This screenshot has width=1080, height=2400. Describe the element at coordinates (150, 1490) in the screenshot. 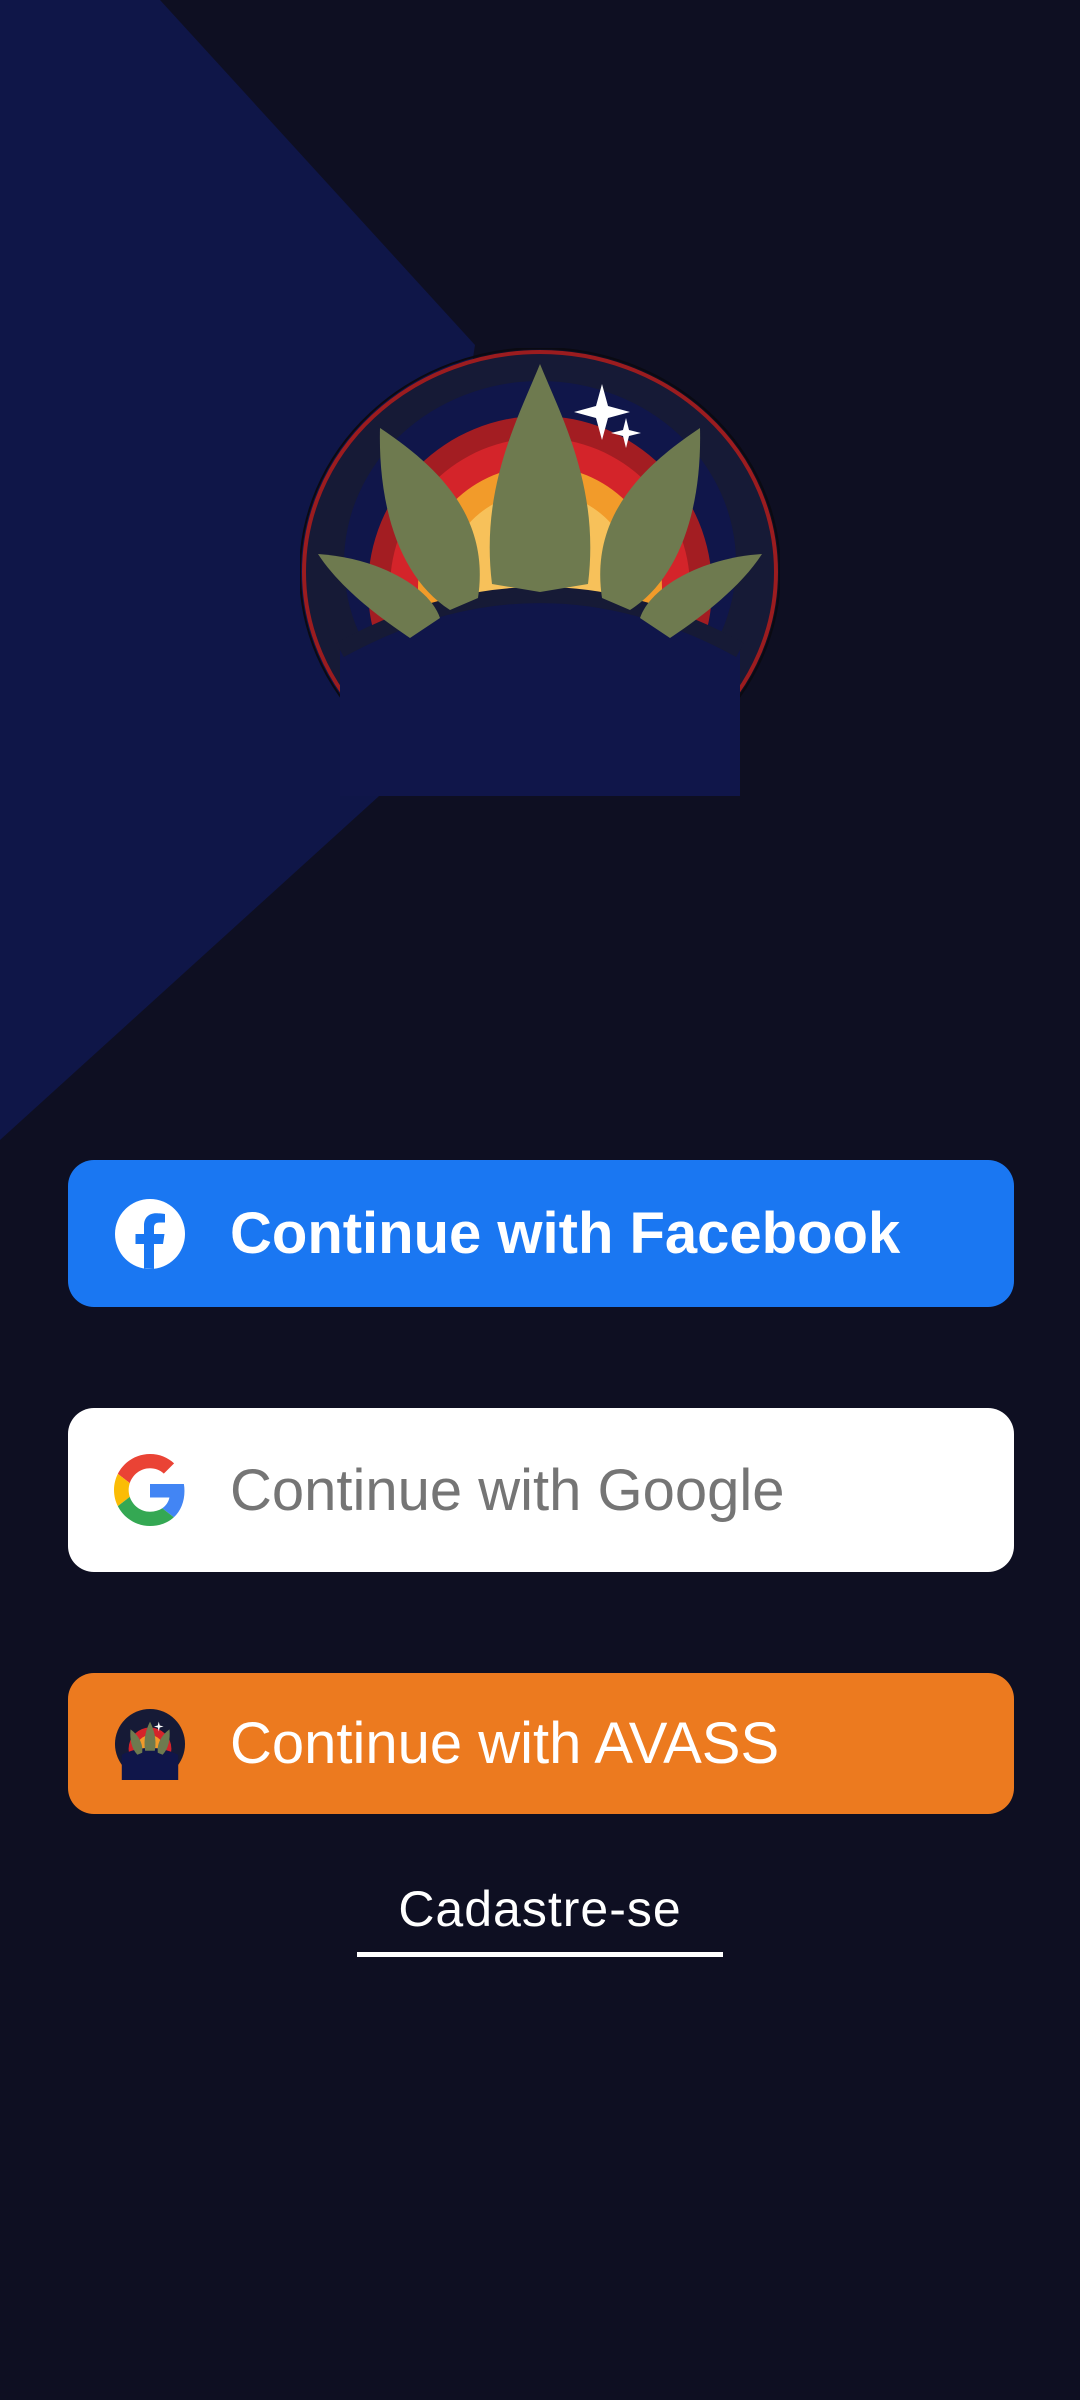

I see `google-icon` at that location.